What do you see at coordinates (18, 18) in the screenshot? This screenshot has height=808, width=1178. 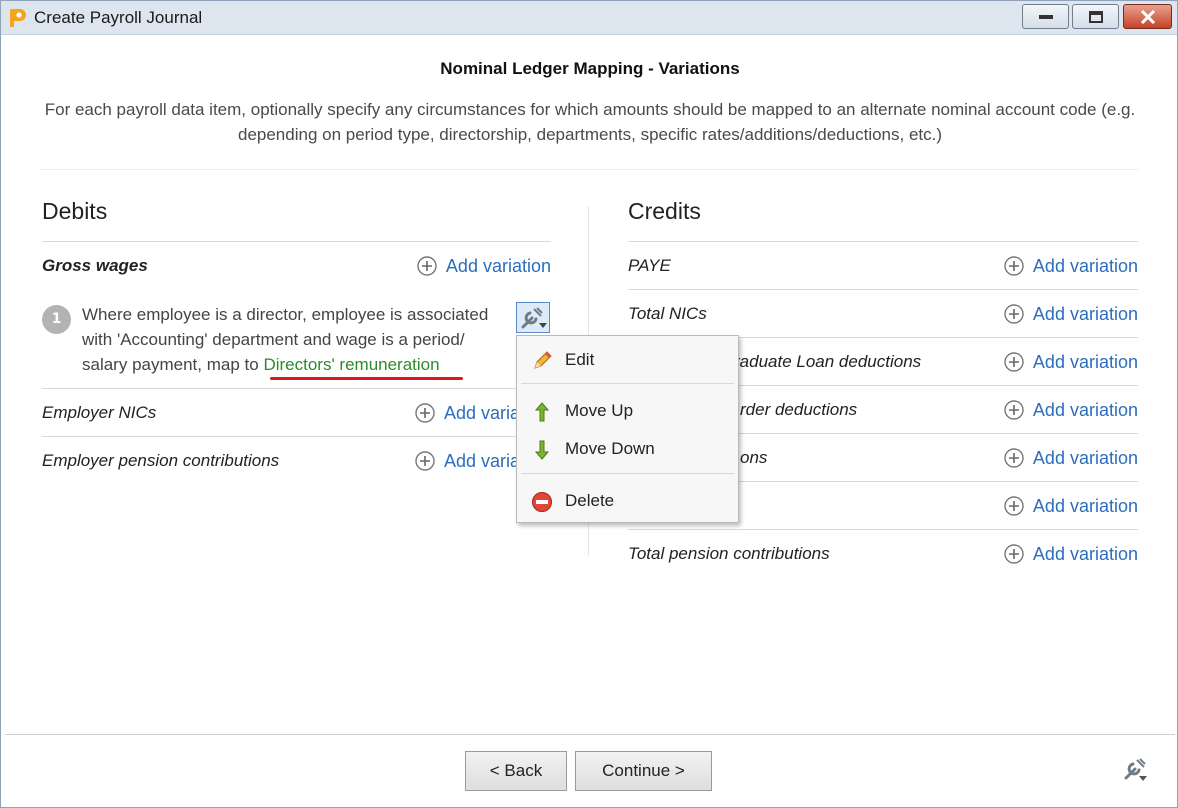 I see `app-logo-icon` at bounding box center [18, 18].